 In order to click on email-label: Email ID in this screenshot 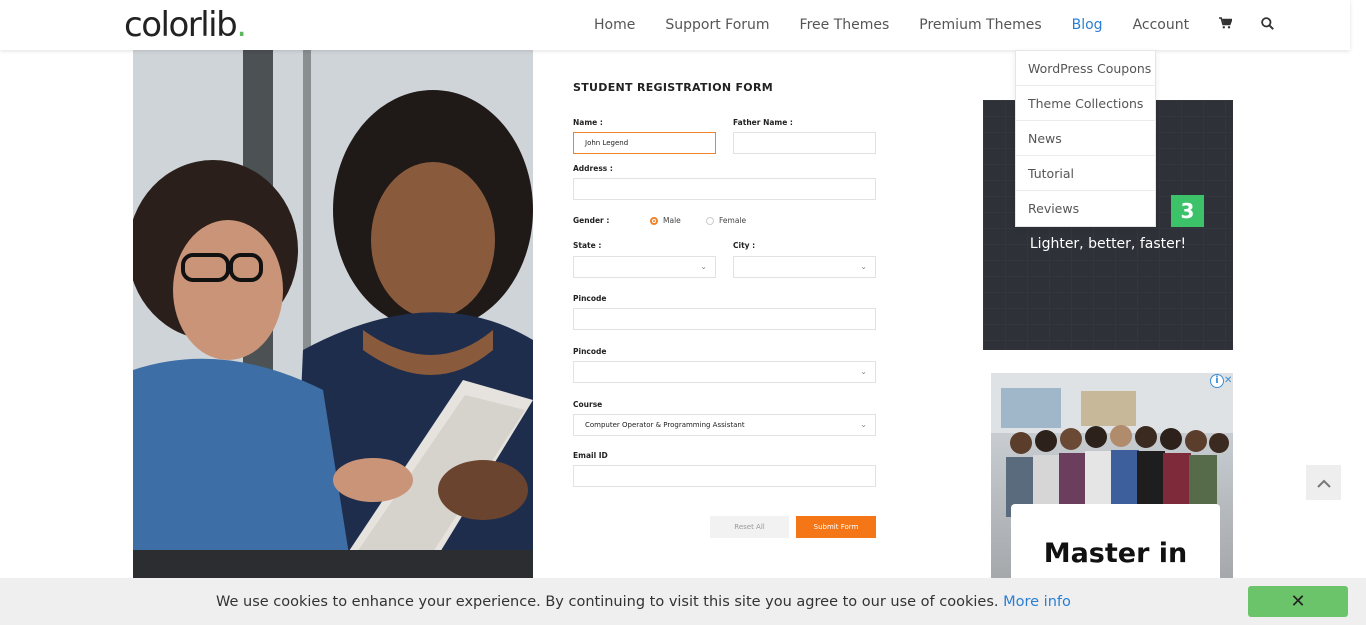, I will do `click(590, 455)`.